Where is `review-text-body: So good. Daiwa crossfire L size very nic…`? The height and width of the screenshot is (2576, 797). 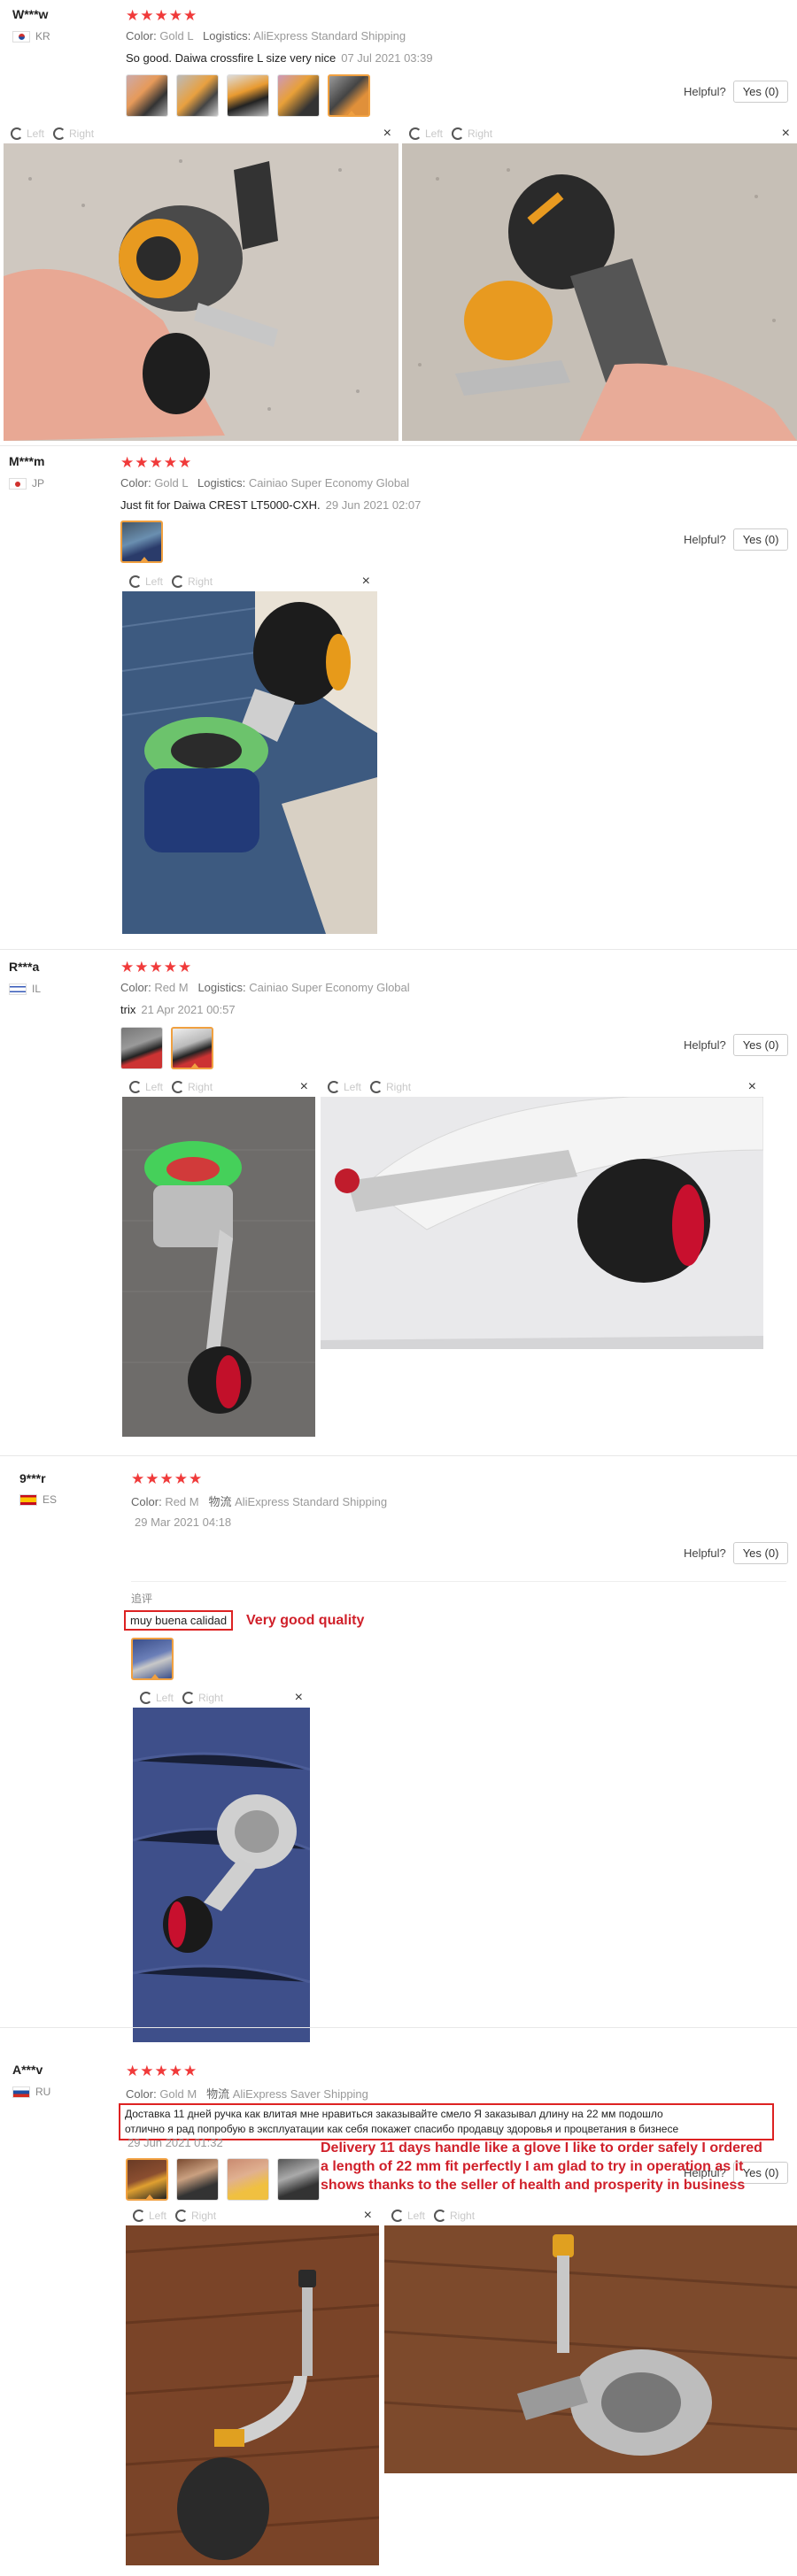 review-text-body: So good. Daiwa crossfire L size very nic… is located at coordinates (231, 58).